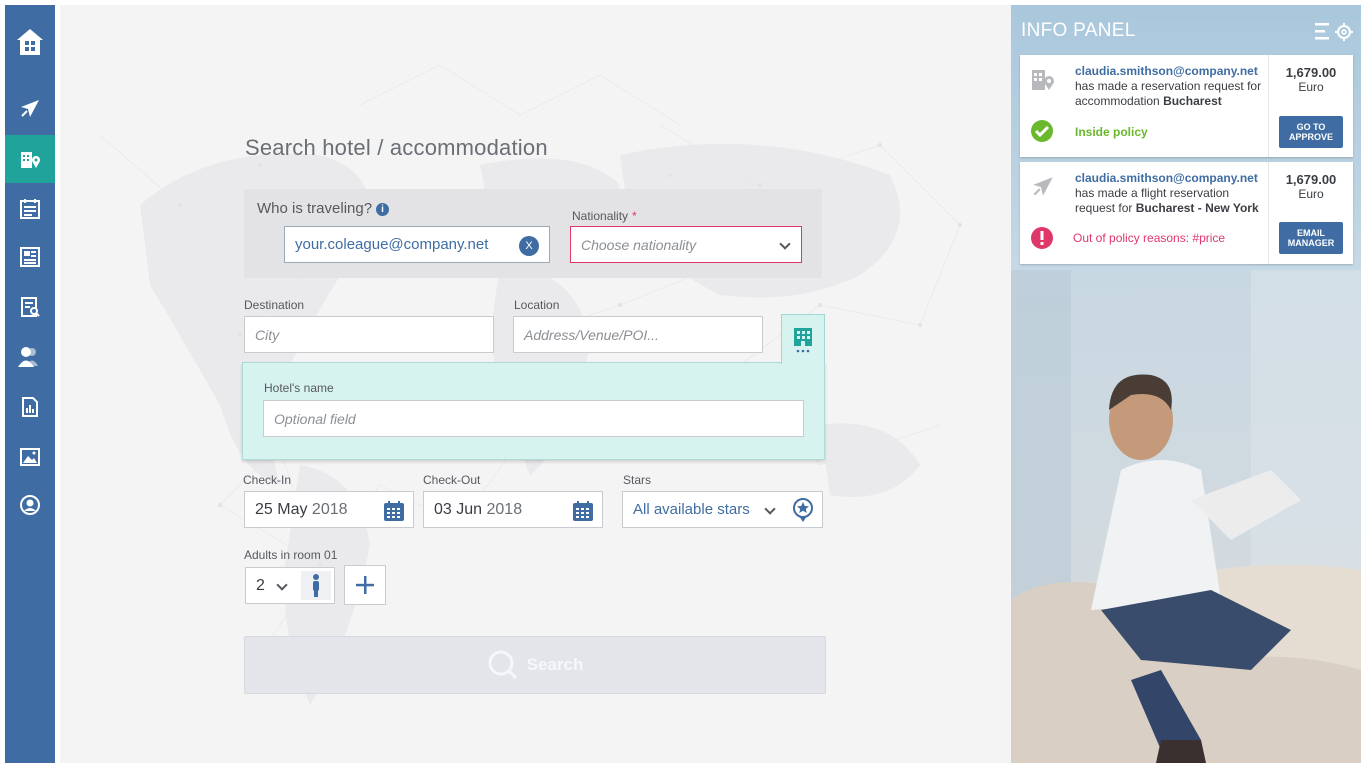  Describe the element at coordinates (1042, 131) in the screenshot. I see `check-circle-icon` at that location.